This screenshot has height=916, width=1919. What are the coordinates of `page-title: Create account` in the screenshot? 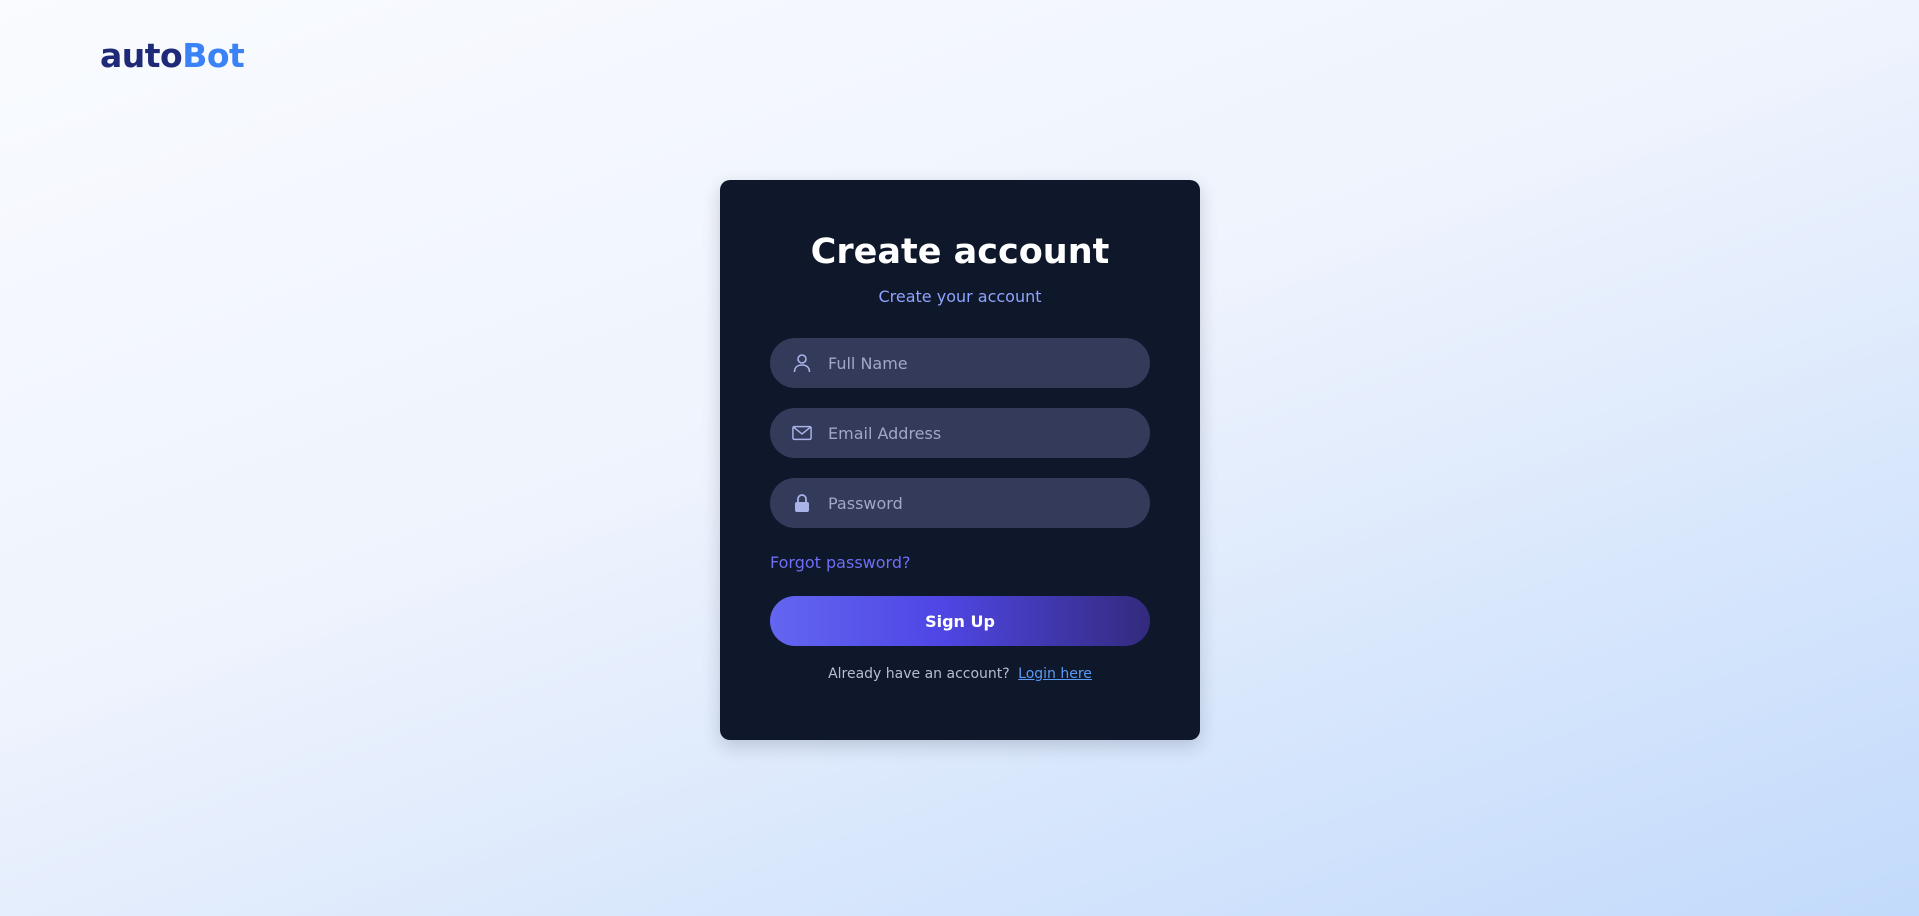 It's located at (960, 252).